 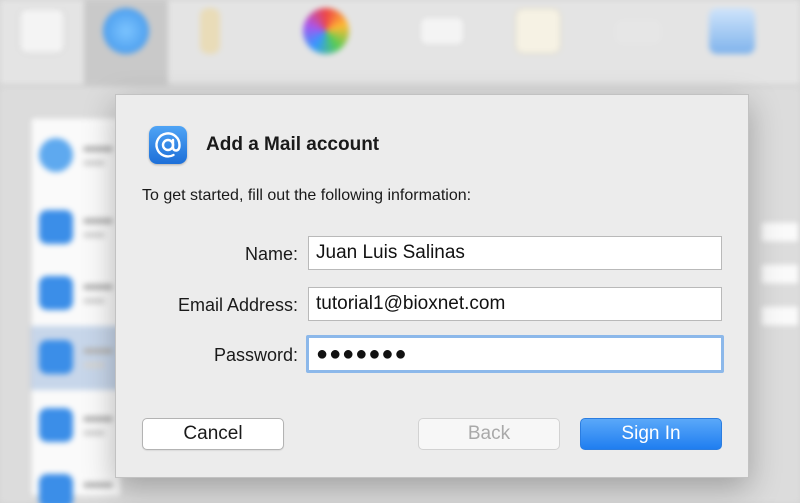 I want to click on password-field, so click(x=515, y=354).